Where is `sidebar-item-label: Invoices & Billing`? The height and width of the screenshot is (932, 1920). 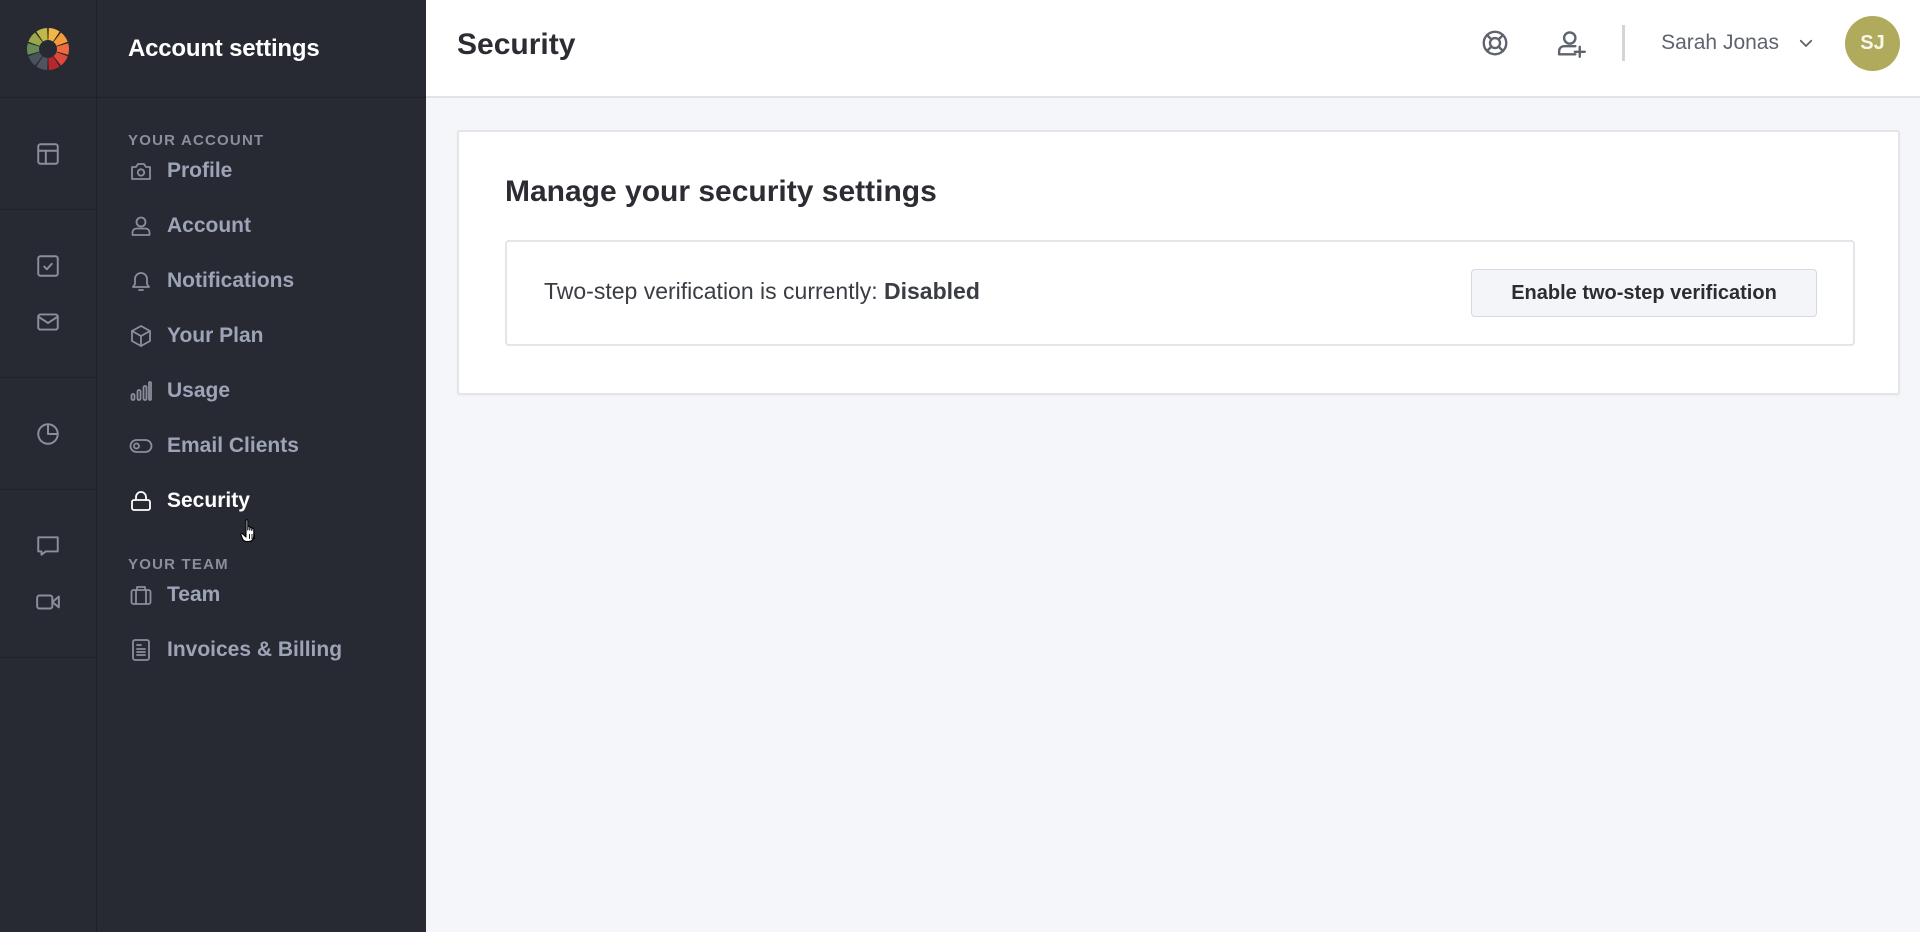 sidebar-item-label: Invoices & Billing is located at coordinates (255, 649).